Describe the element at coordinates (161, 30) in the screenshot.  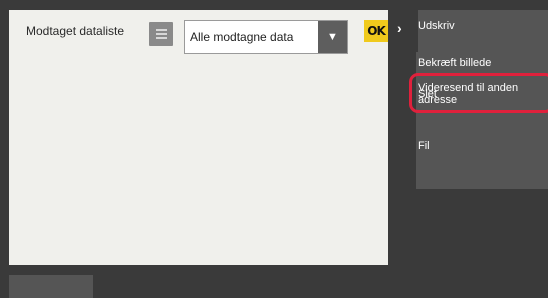
I see `list-icon` at that location.